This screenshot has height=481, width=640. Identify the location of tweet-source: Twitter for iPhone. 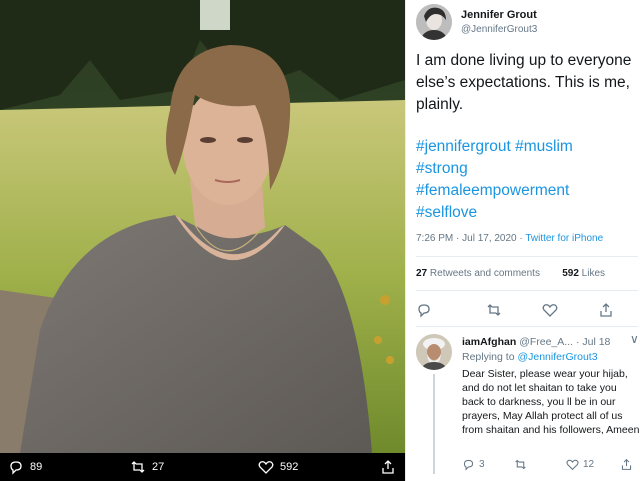
(564, 238).